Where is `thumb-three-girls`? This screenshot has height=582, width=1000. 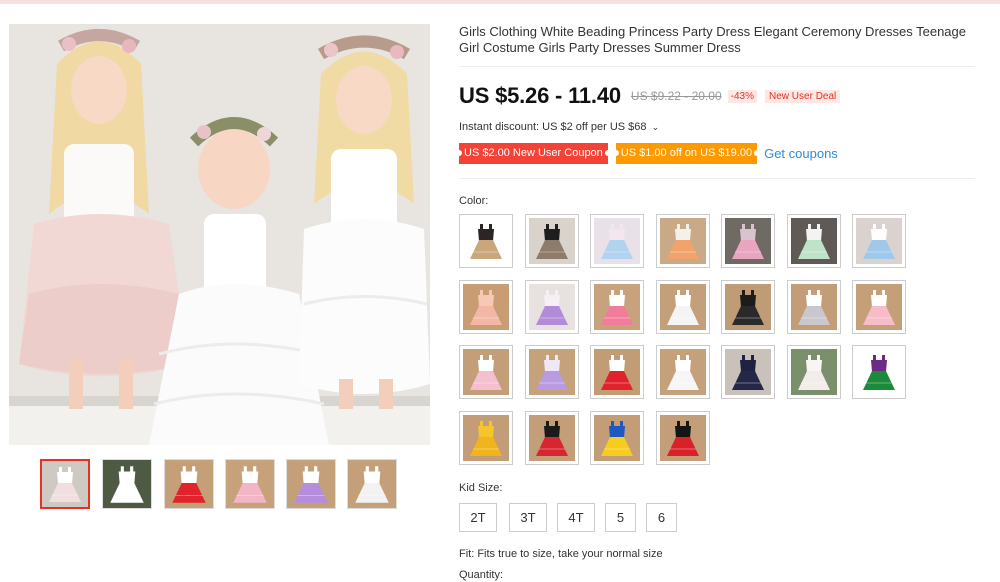 thumb-three-girls is located at coordinates (65, 484).